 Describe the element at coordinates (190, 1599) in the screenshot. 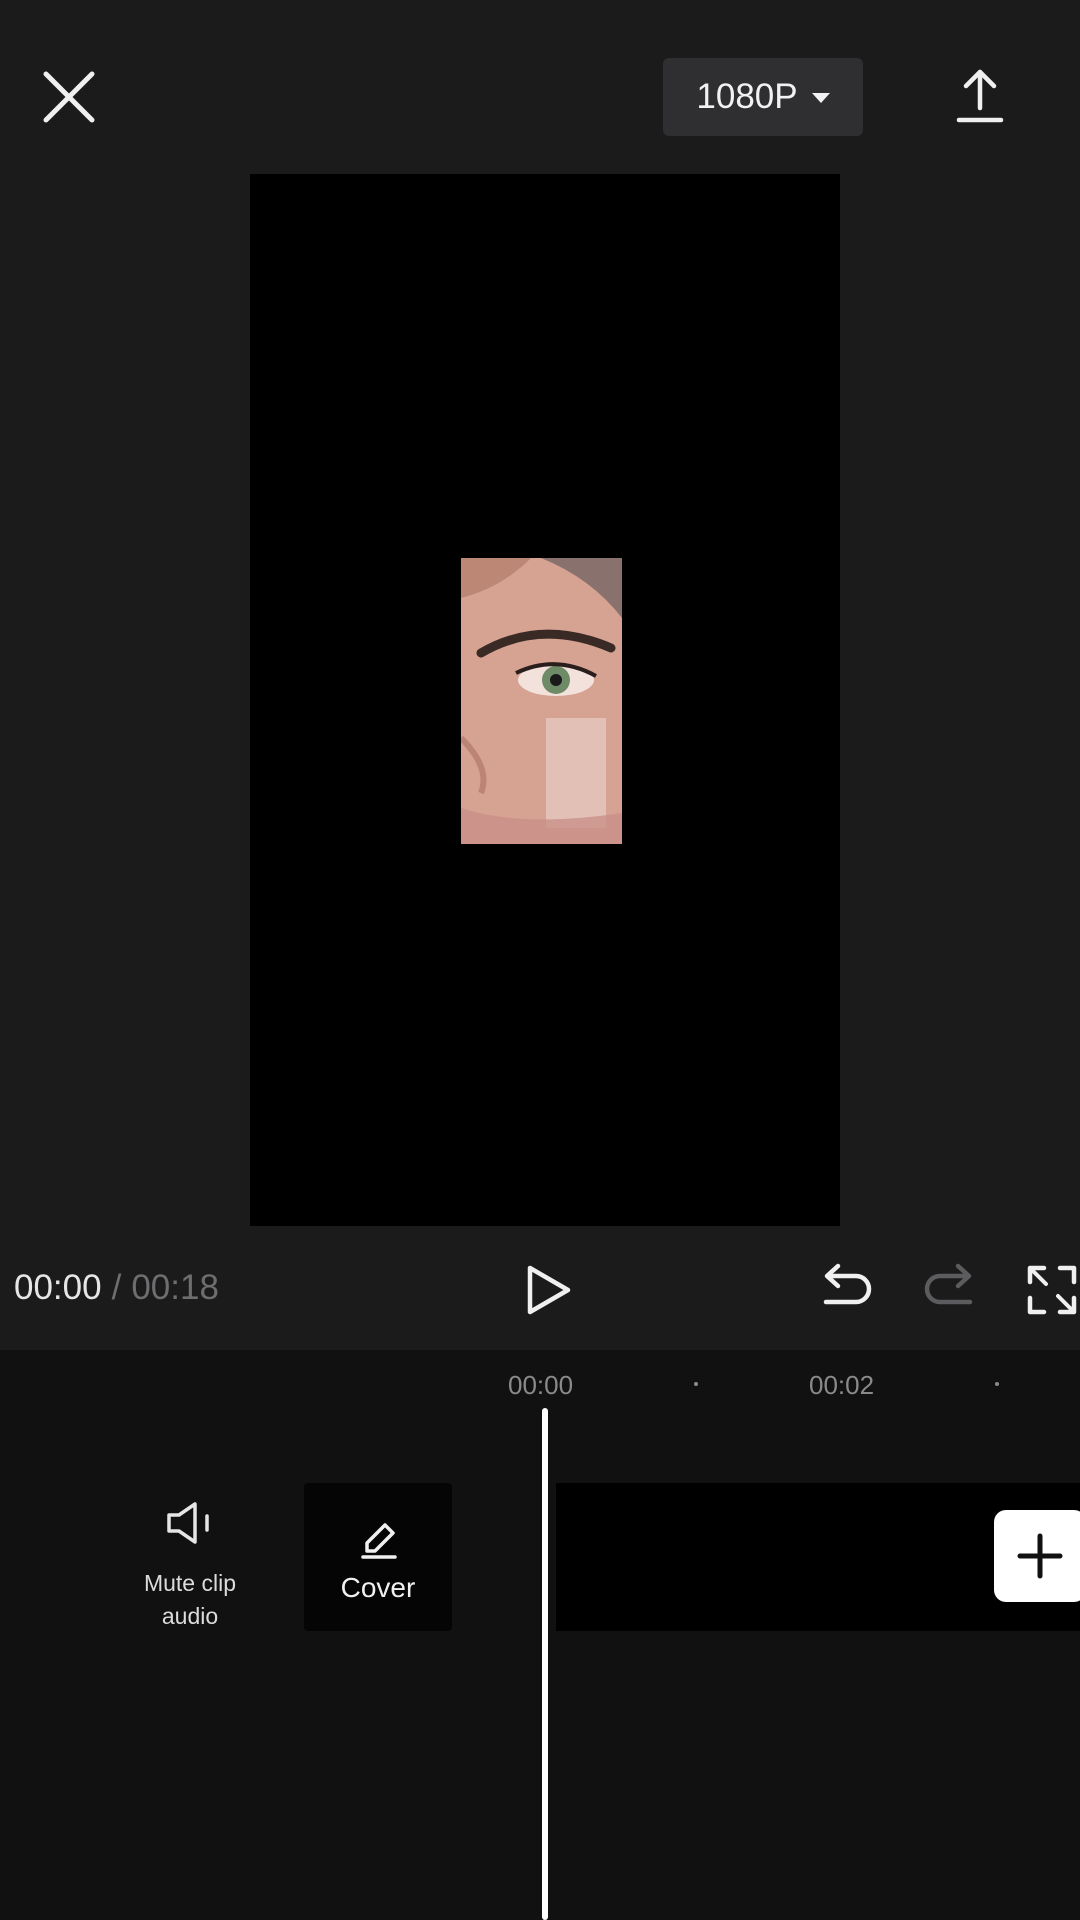

I see `mute-clip-audio-label: Mute clip audio` at that location.